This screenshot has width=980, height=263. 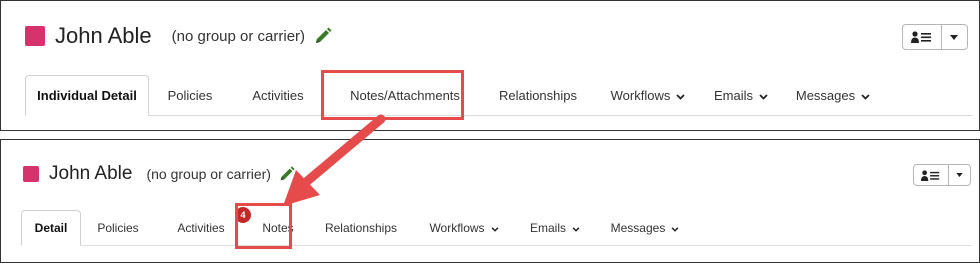 I want to click on tab-notes: Notes, so click(x=278, y=227).